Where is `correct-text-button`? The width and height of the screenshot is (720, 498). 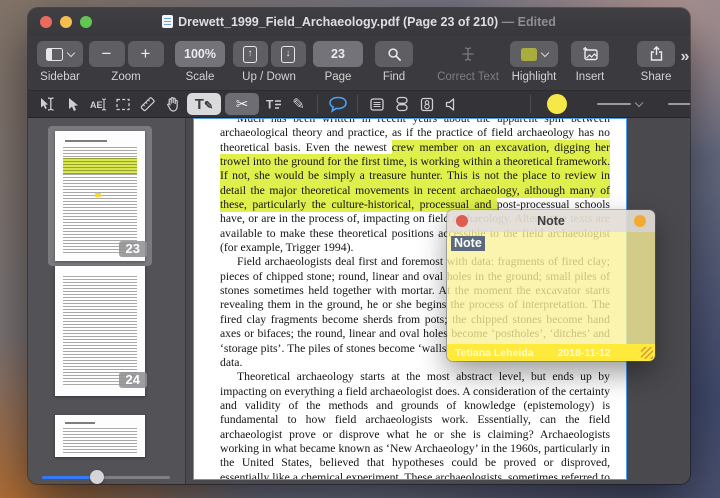 correct-text-button is located at coordinates (468, 54).